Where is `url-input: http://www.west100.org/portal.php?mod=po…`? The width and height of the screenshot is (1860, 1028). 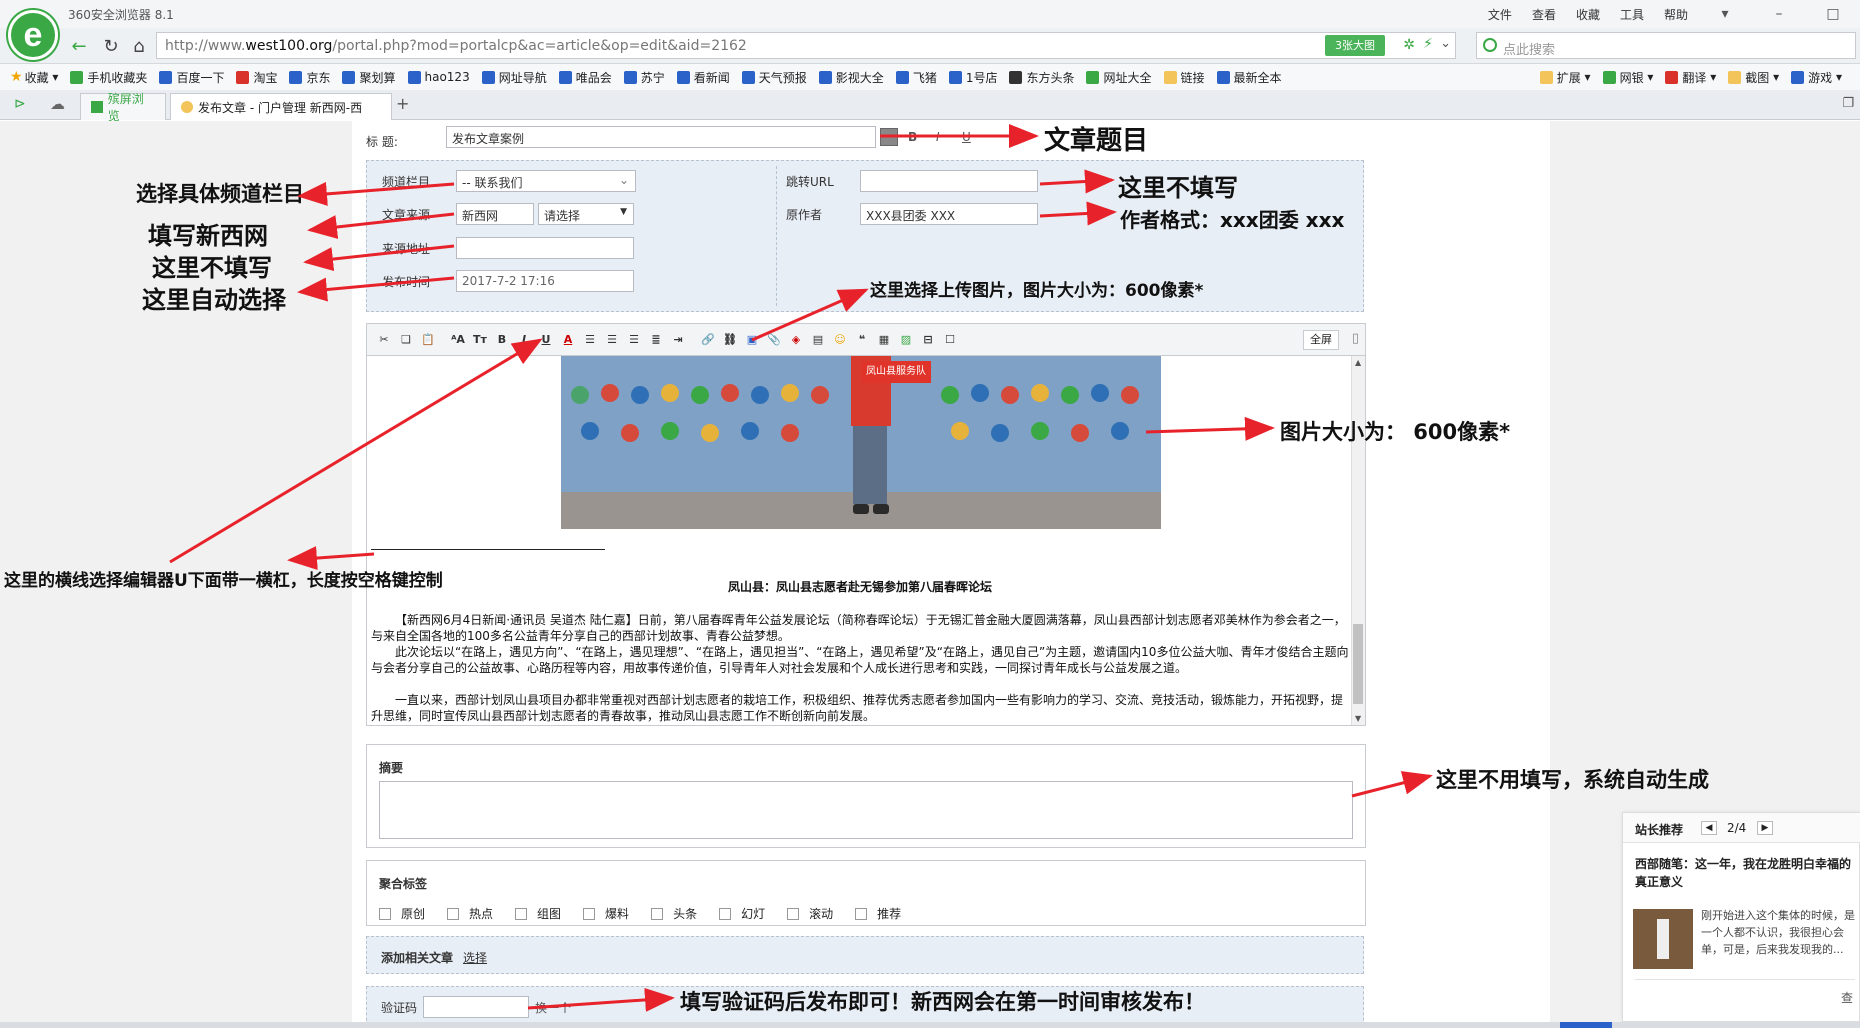 url-input: http://www.west100.org/portal.php?mod=po… is located at coordinates (806, 45).